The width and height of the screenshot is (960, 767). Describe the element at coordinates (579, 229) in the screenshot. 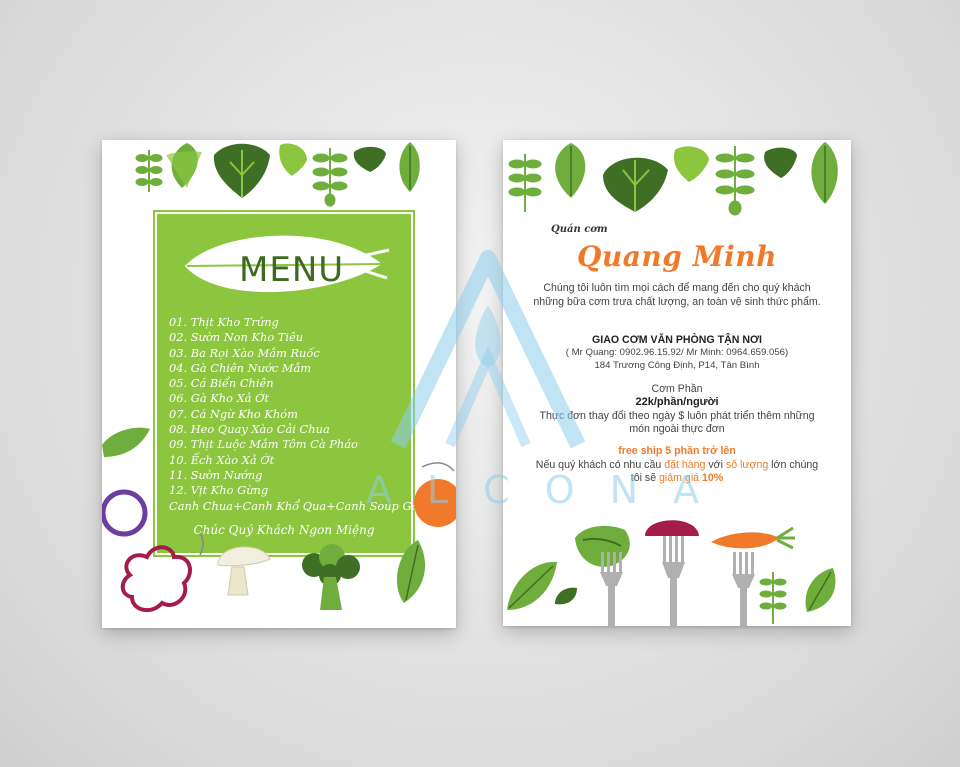

I see `shop-label: Quán cơm` at that location.